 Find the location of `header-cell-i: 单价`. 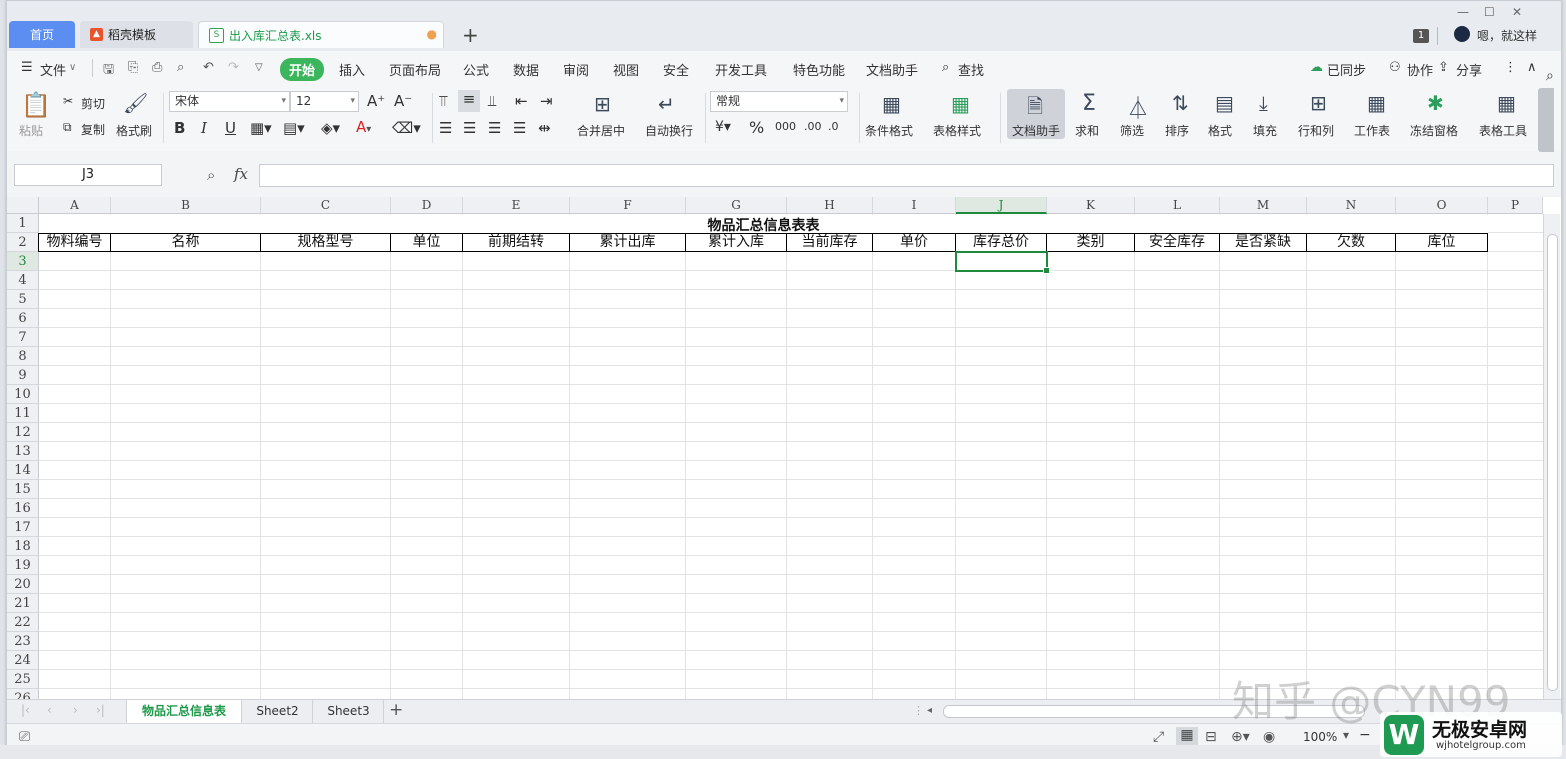

header-cell-i: 单价 is located at coordinates (914, 242).